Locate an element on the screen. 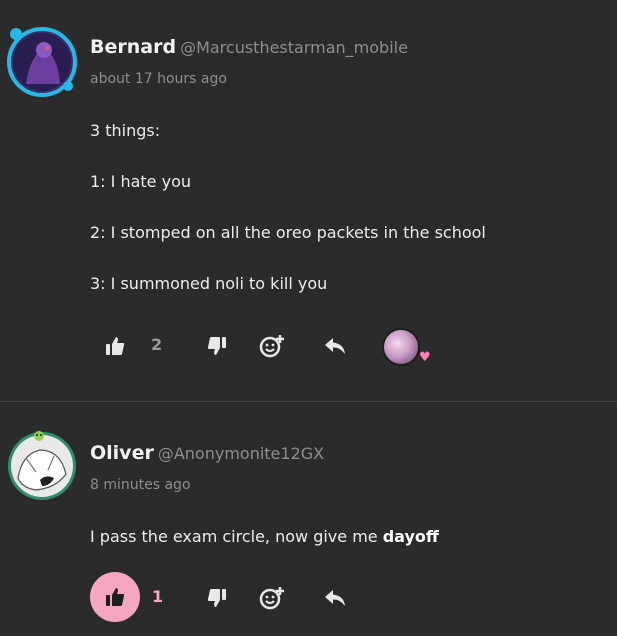  user-handle: @Marcusthestarman_mobile is located at coordinates (294, 47).